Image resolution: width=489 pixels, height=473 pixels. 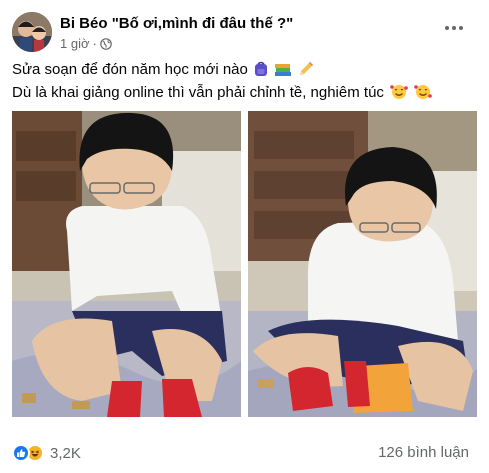 What do you see at coordinates (84, 23) in the screenshot?
I see `author-name: Bi Béo` at bounding box center [84, 23].